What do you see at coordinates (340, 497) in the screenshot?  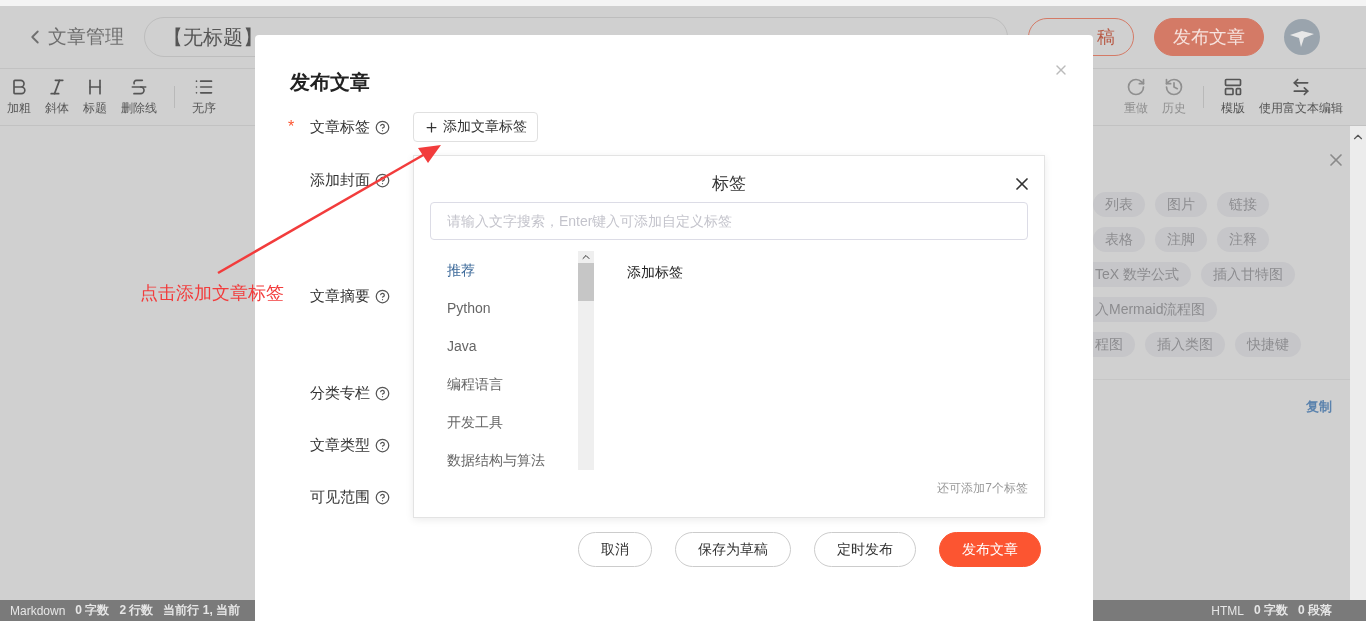 I see `field-label: 可见范围` at bounding box center [340, 497].